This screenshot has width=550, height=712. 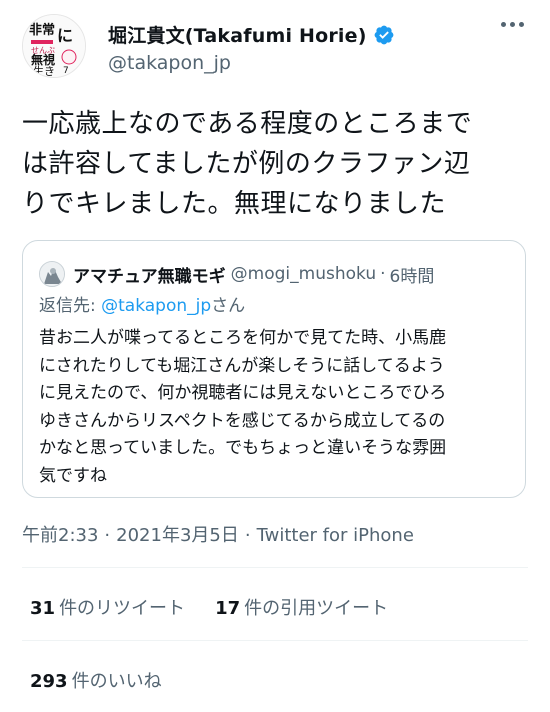 I want to click on more-options-icon, so click(x=512, y=24).